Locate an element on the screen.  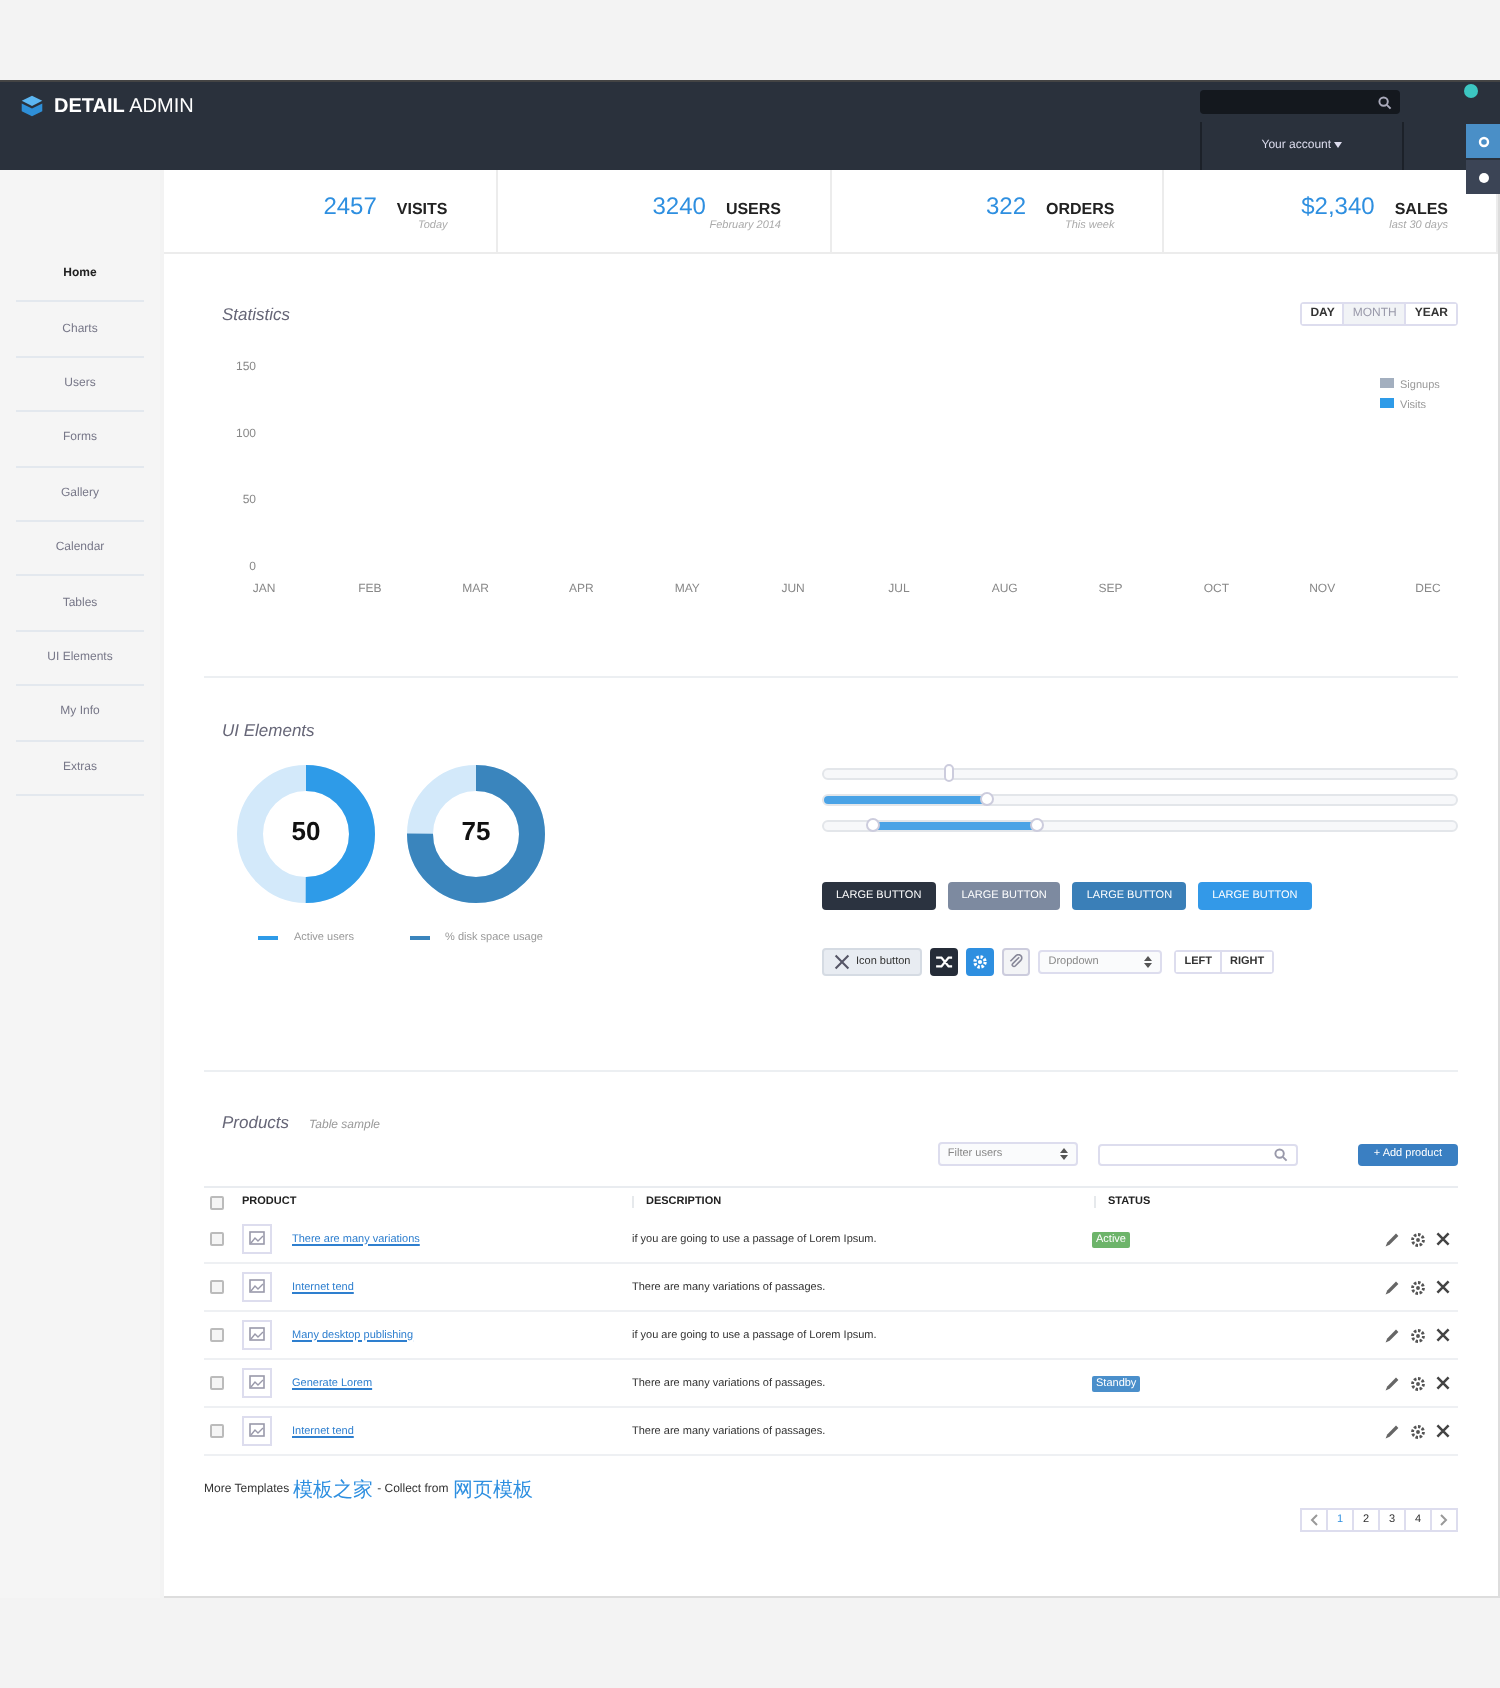
footer-link: 模板之家 is located at coordinates (333, 1490).